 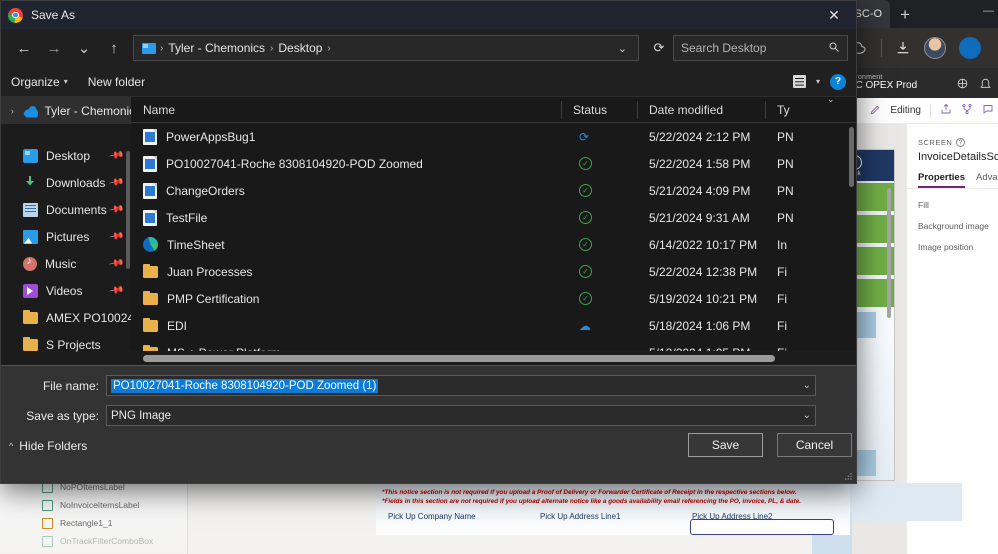 What do you see at coordinates (386, 48) in the screenshot?
I see `breadcrumb: › Tyler - Chemonics › Desktop › ⌄` at bounding box center [386, 48].